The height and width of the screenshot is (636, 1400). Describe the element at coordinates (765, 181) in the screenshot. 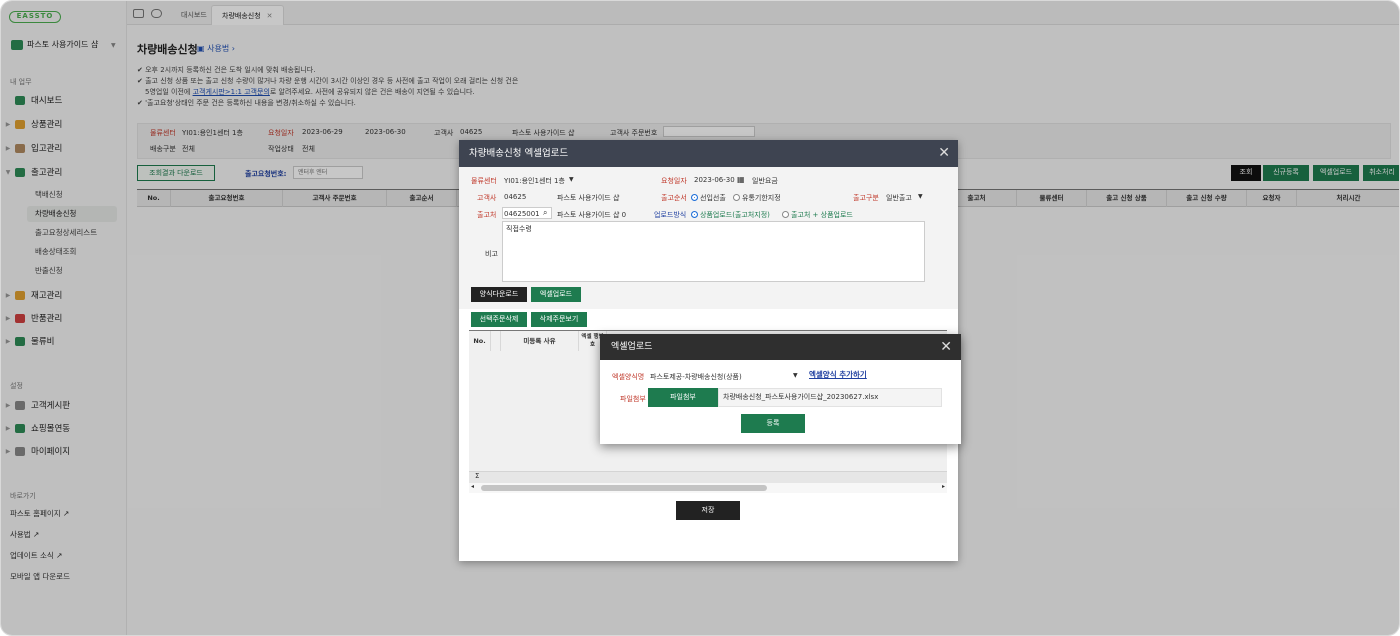

I see `date-type: 일반요금` at that location.